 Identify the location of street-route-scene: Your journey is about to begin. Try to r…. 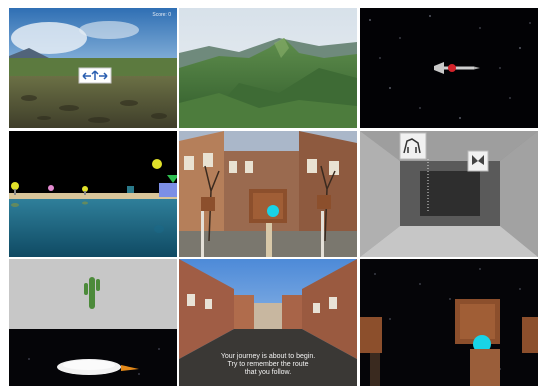
(268, 322).